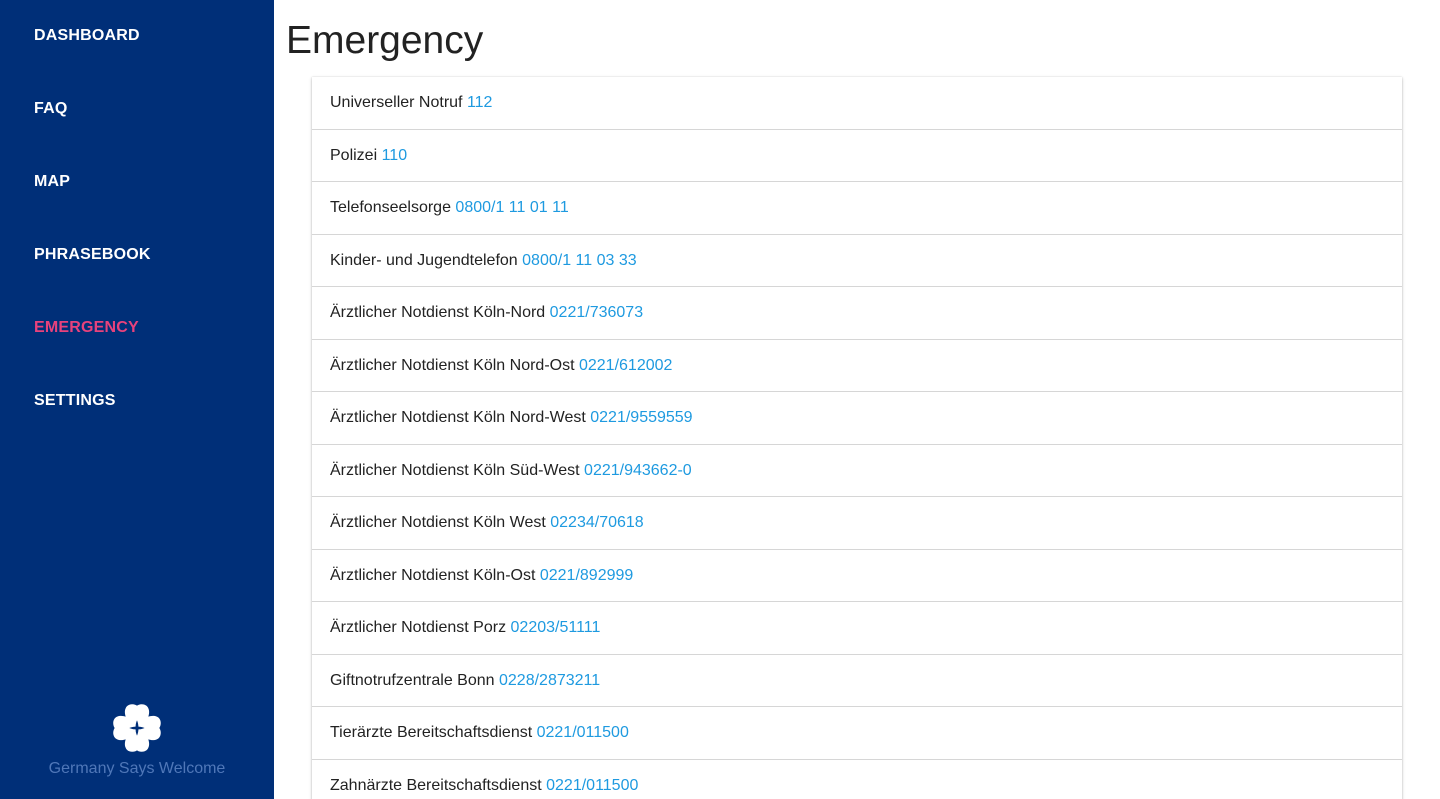  What do you see at coordinates (418, 627) in the screenshot?
I see `contact-name: Ärztlicher Notdienst Porz` at bounding box center [418, 627].